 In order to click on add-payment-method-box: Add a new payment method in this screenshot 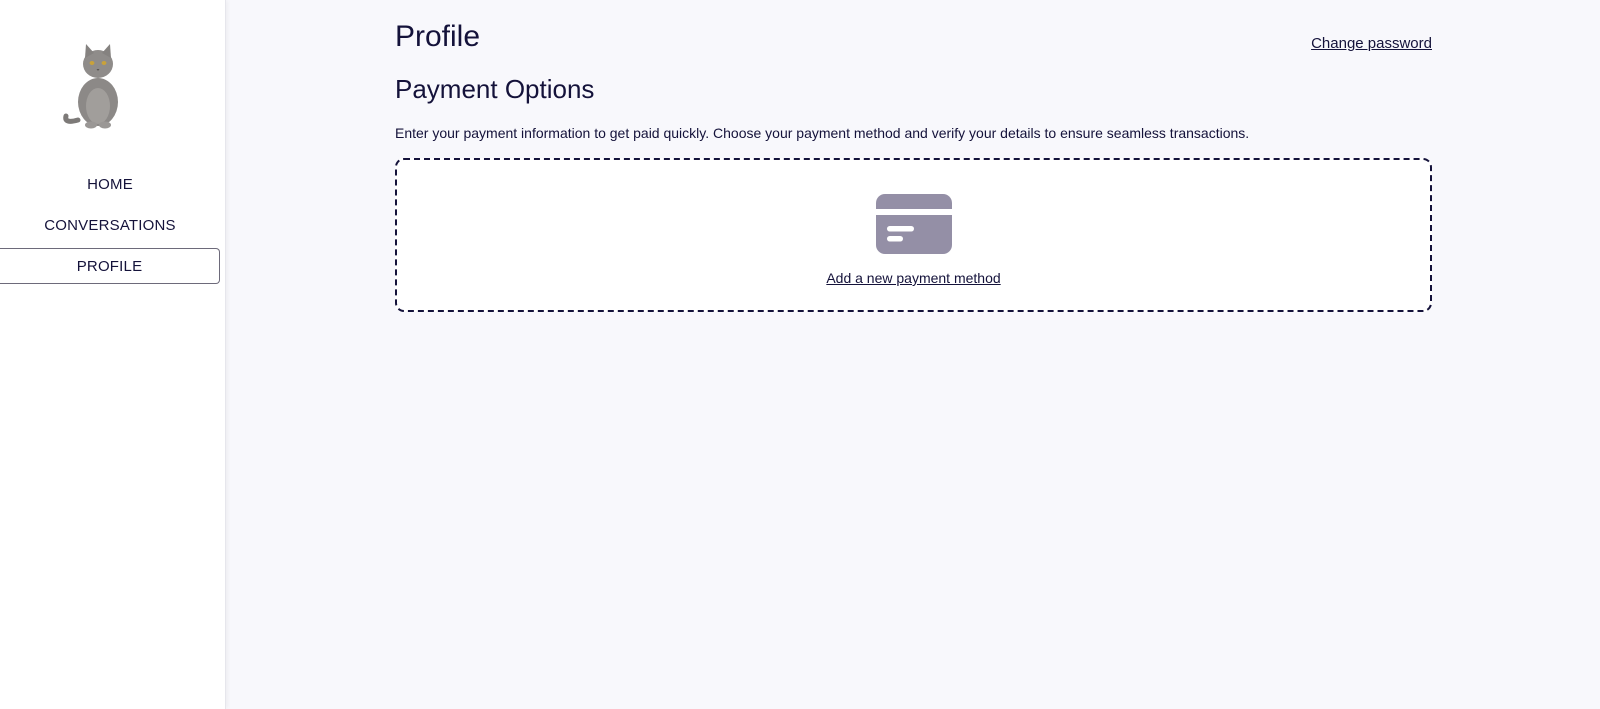, I will do `click(913, 235)`.